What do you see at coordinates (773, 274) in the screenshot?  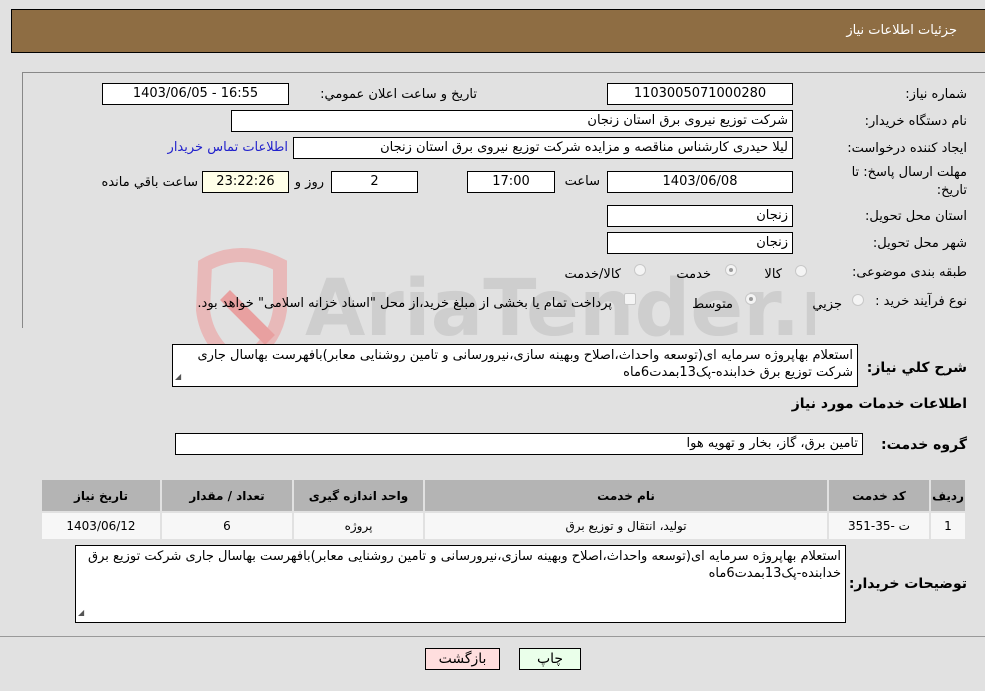 I see `category-option-goods: کالا` at bounding box center [773, 274].